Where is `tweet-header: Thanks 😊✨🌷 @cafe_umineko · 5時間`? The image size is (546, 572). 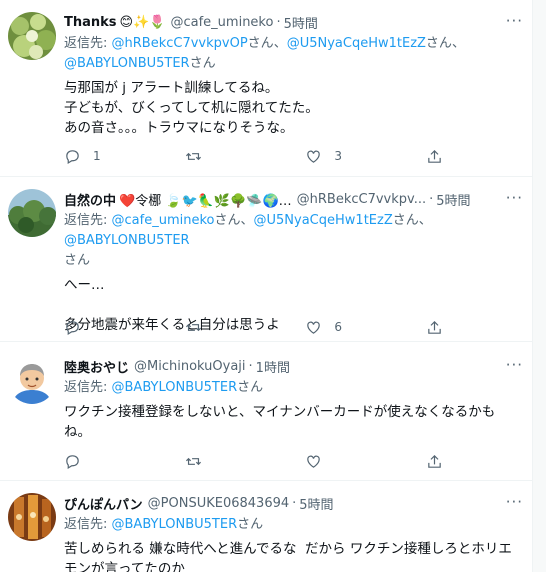
tweet-header: Thanks 😊✨🌷 @cafe_umineko · 5時間 is located at coordinates (293, 22).